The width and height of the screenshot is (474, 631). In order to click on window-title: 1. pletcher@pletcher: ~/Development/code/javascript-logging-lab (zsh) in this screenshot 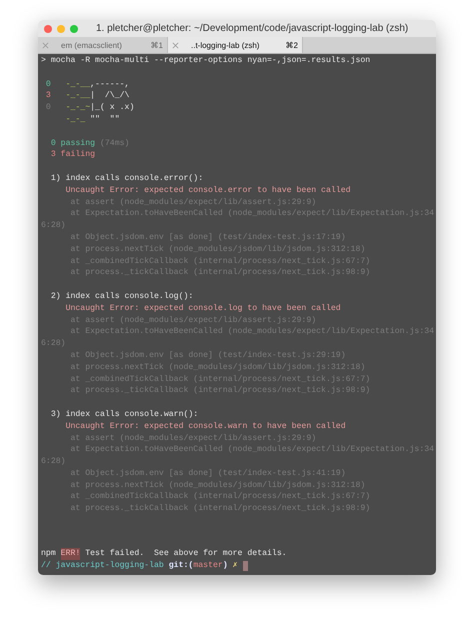, I will do `click(252, 28)`.